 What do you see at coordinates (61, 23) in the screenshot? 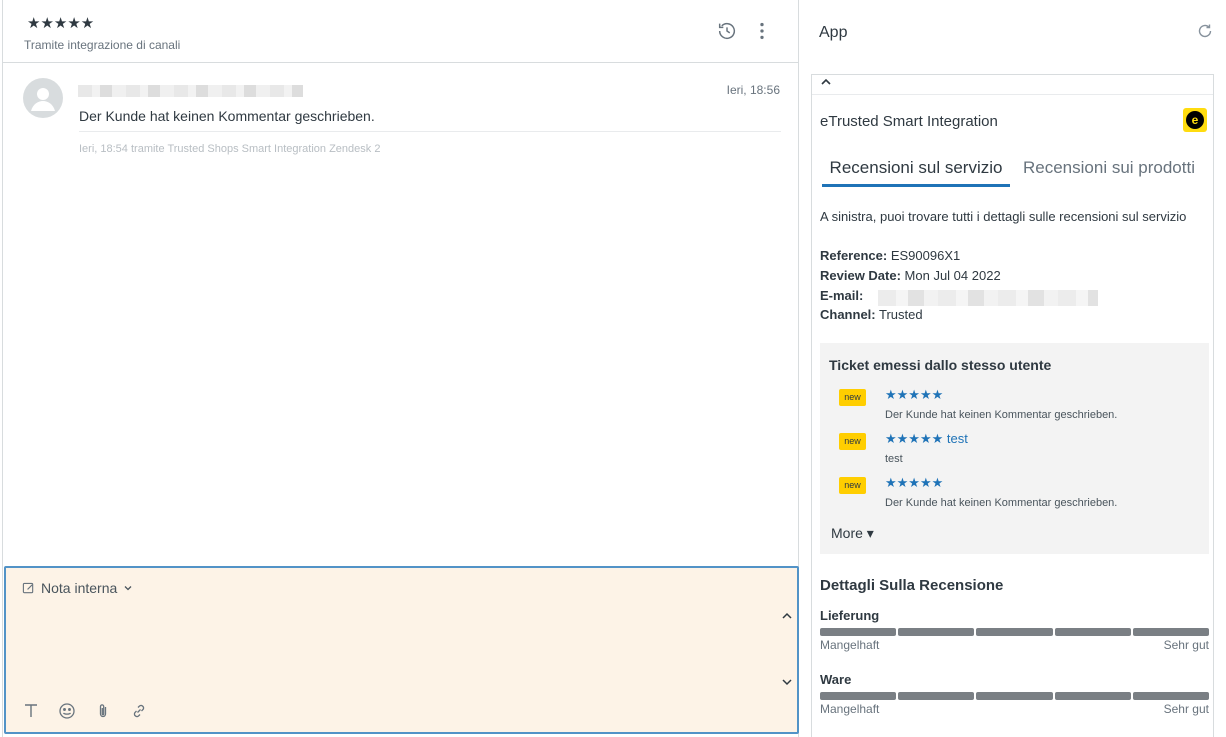
I see `ticket-title: ★★★★★` at bounding box center [61, 23].